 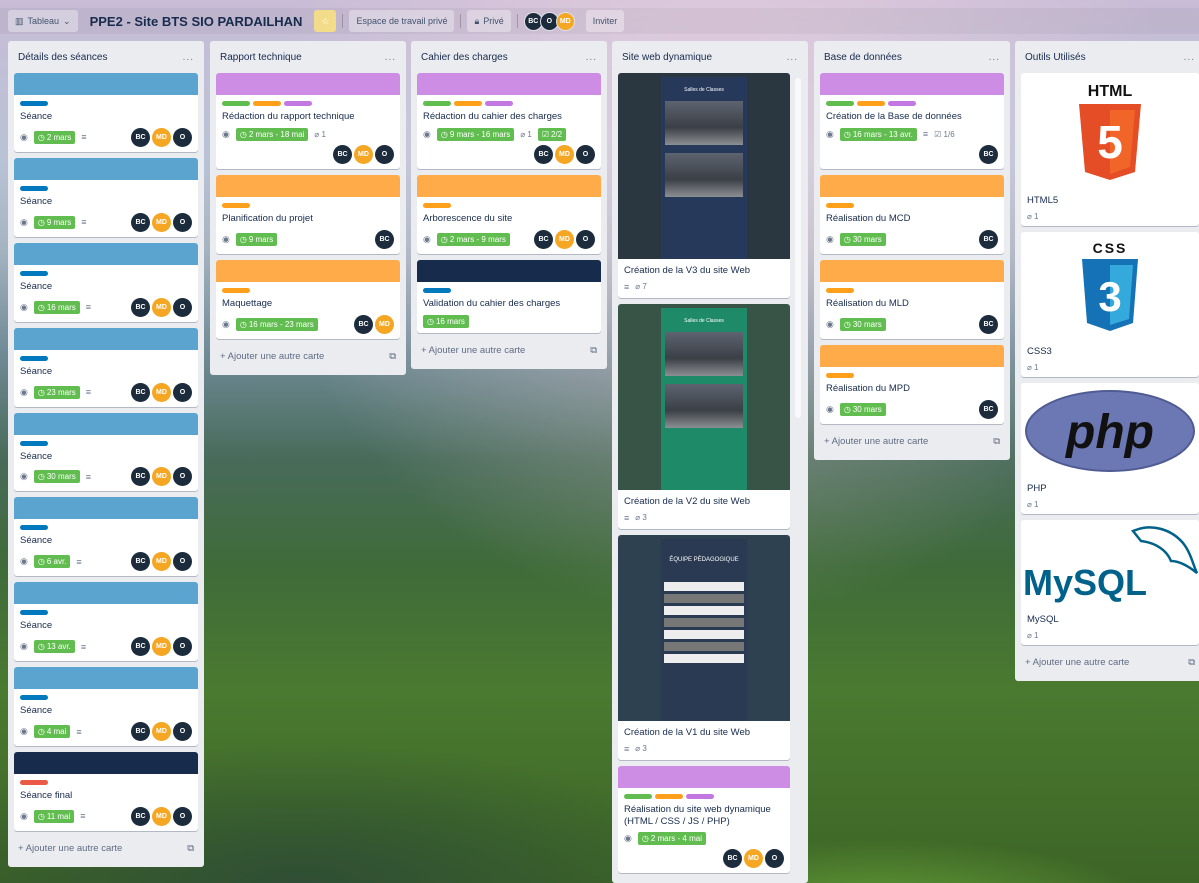 What do you see at coordinates (276, 324) in the screenshot?
I see `due-date-badge: ◷ 16 mars - 23 mars` at bounding box center [276, 324].